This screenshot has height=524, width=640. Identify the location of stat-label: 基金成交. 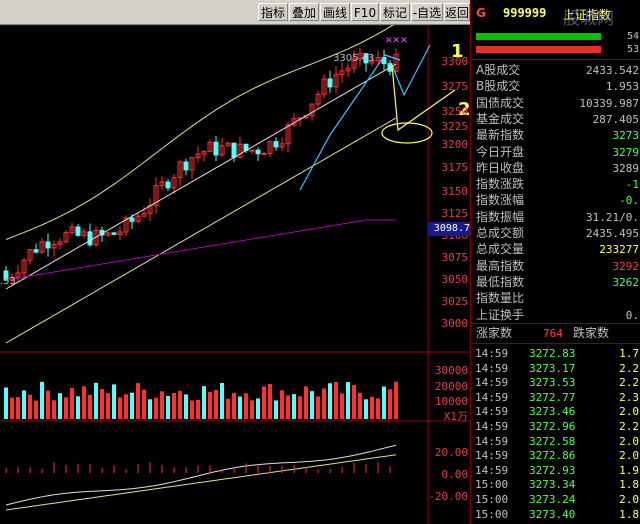
(500, 118).